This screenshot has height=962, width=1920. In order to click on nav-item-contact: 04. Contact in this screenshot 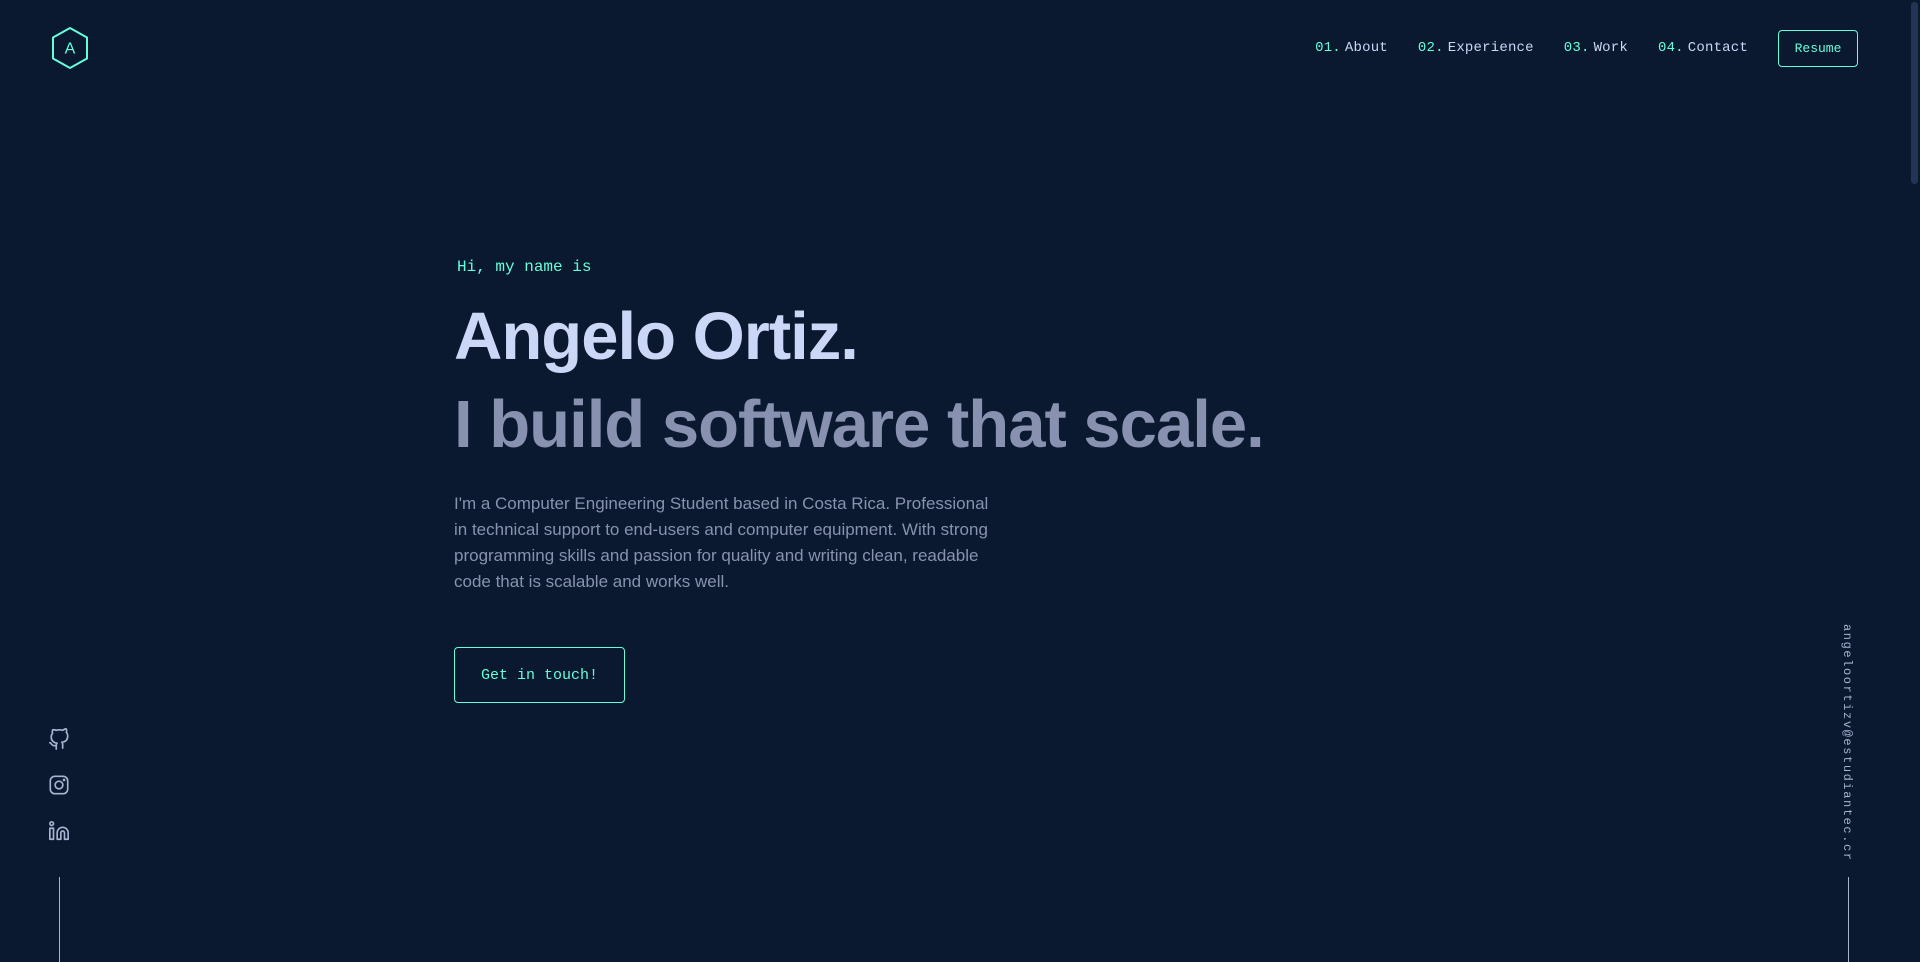, I will do `click(1703, 48)`.